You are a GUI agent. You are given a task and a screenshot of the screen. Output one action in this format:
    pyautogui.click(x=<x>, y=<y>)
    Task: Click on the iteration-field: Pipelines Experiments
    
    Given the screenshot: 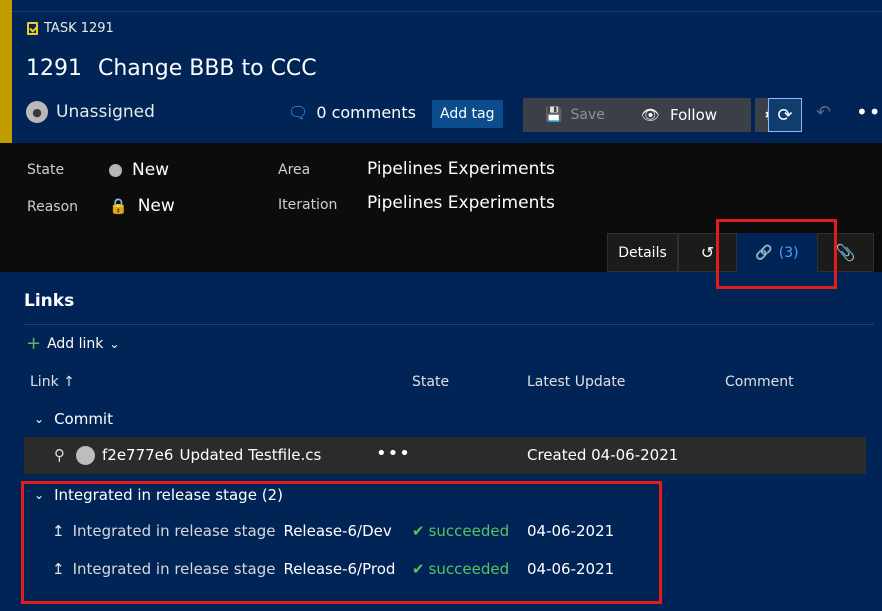 What is the action you would take?
    pyautogui.click(x=461, y=203)
    